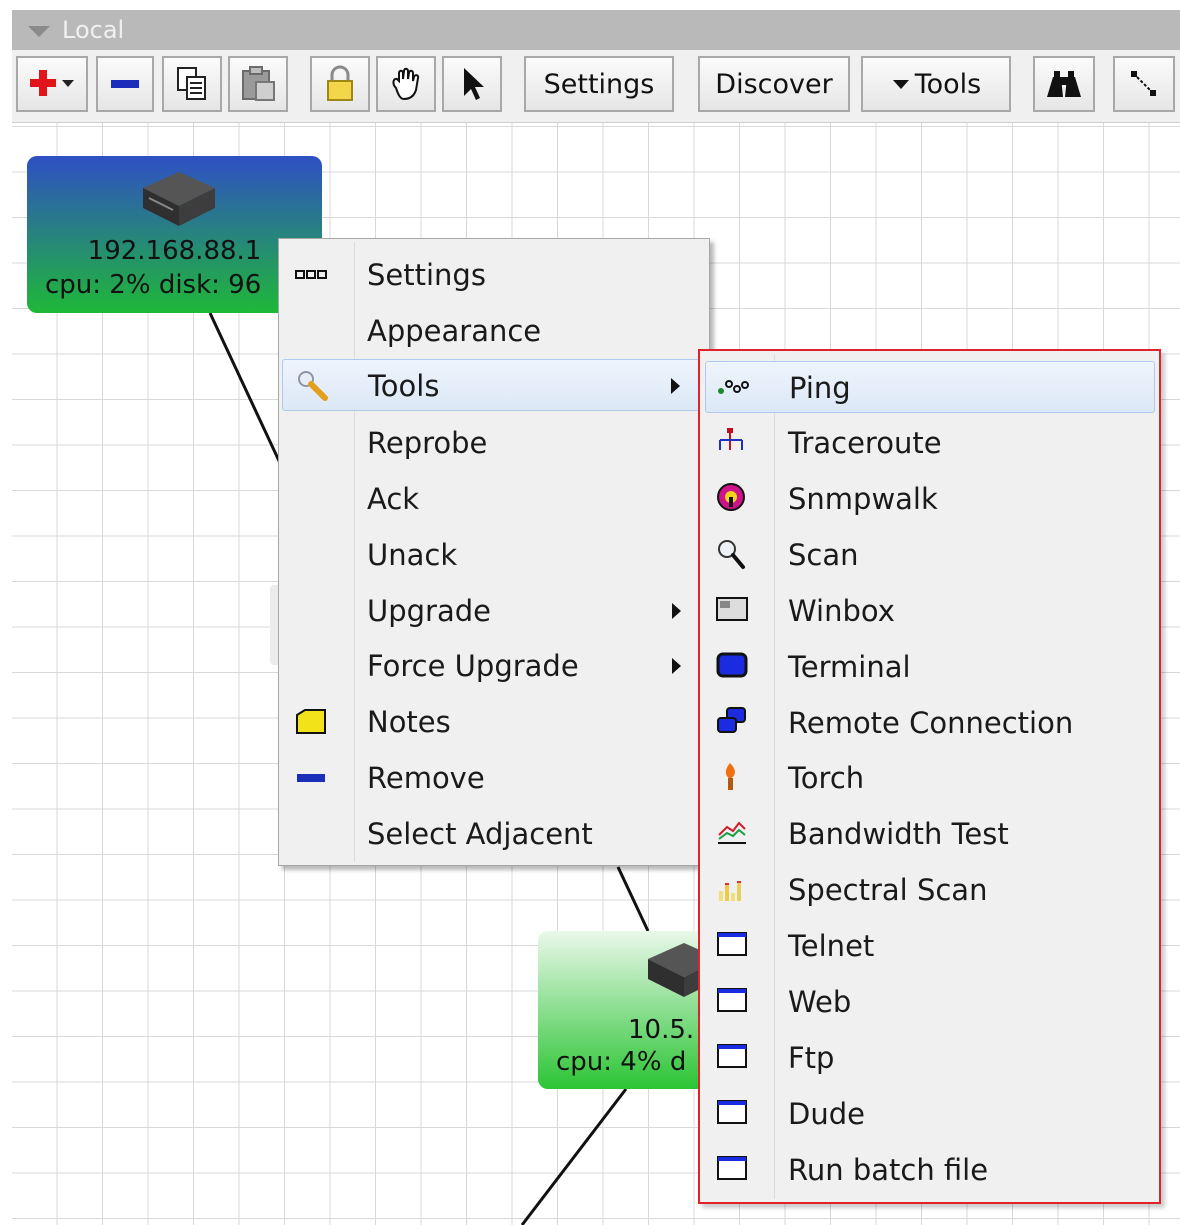 This screenshot has height=1225, width=1180. I want to click on binoculars-icon, so click(1064, 84).